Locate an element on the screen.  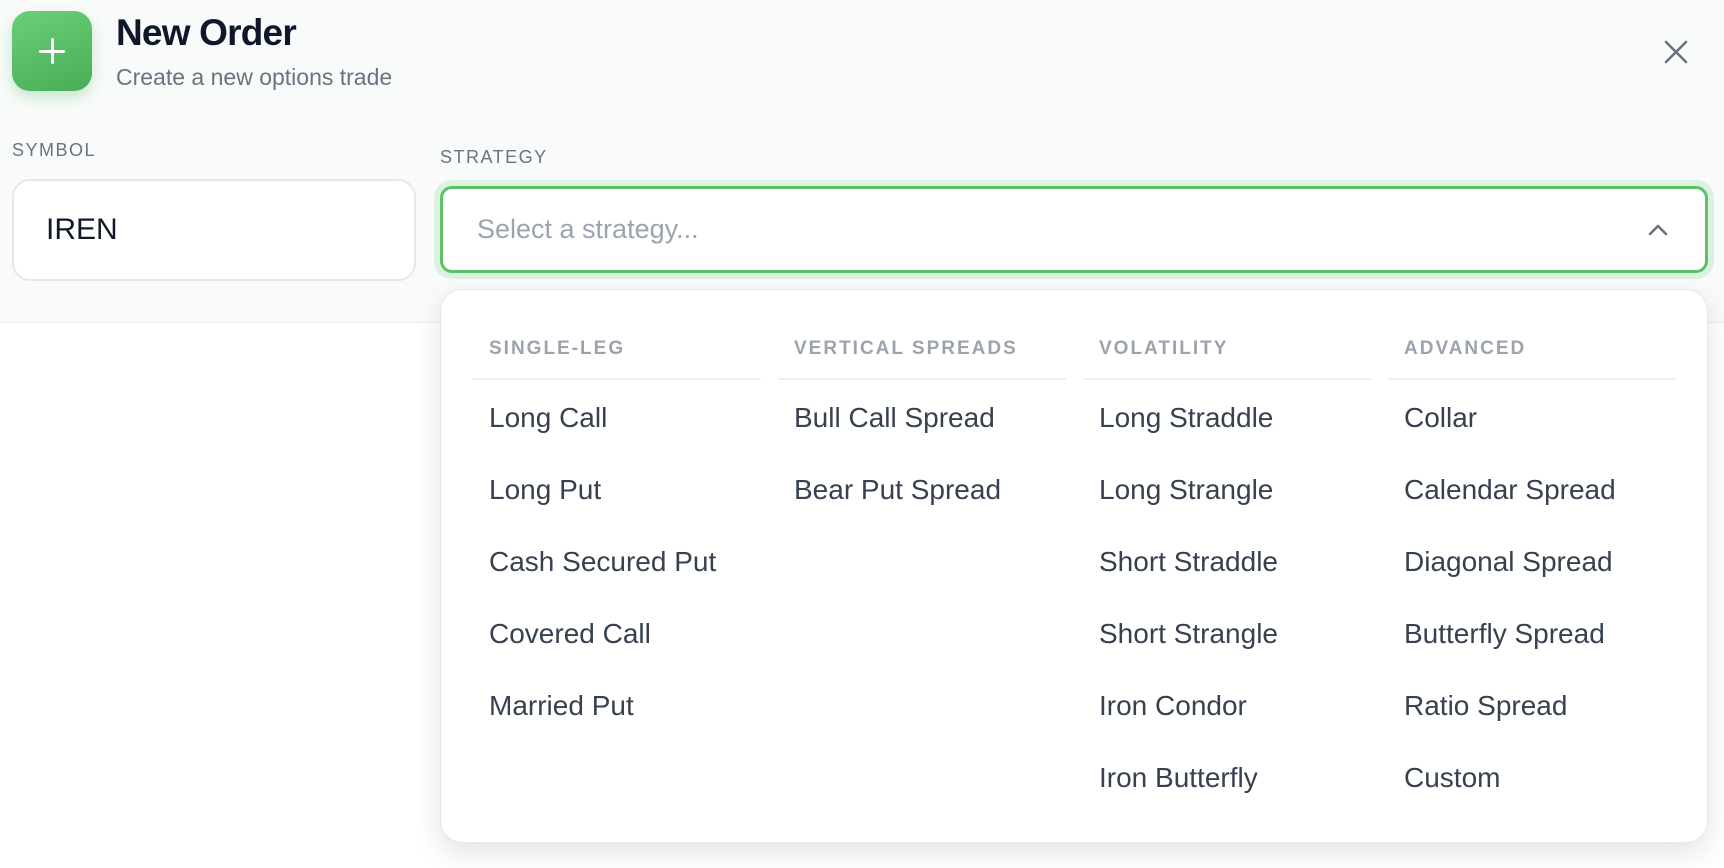
close-icon is located at coordinates (1676, 52).